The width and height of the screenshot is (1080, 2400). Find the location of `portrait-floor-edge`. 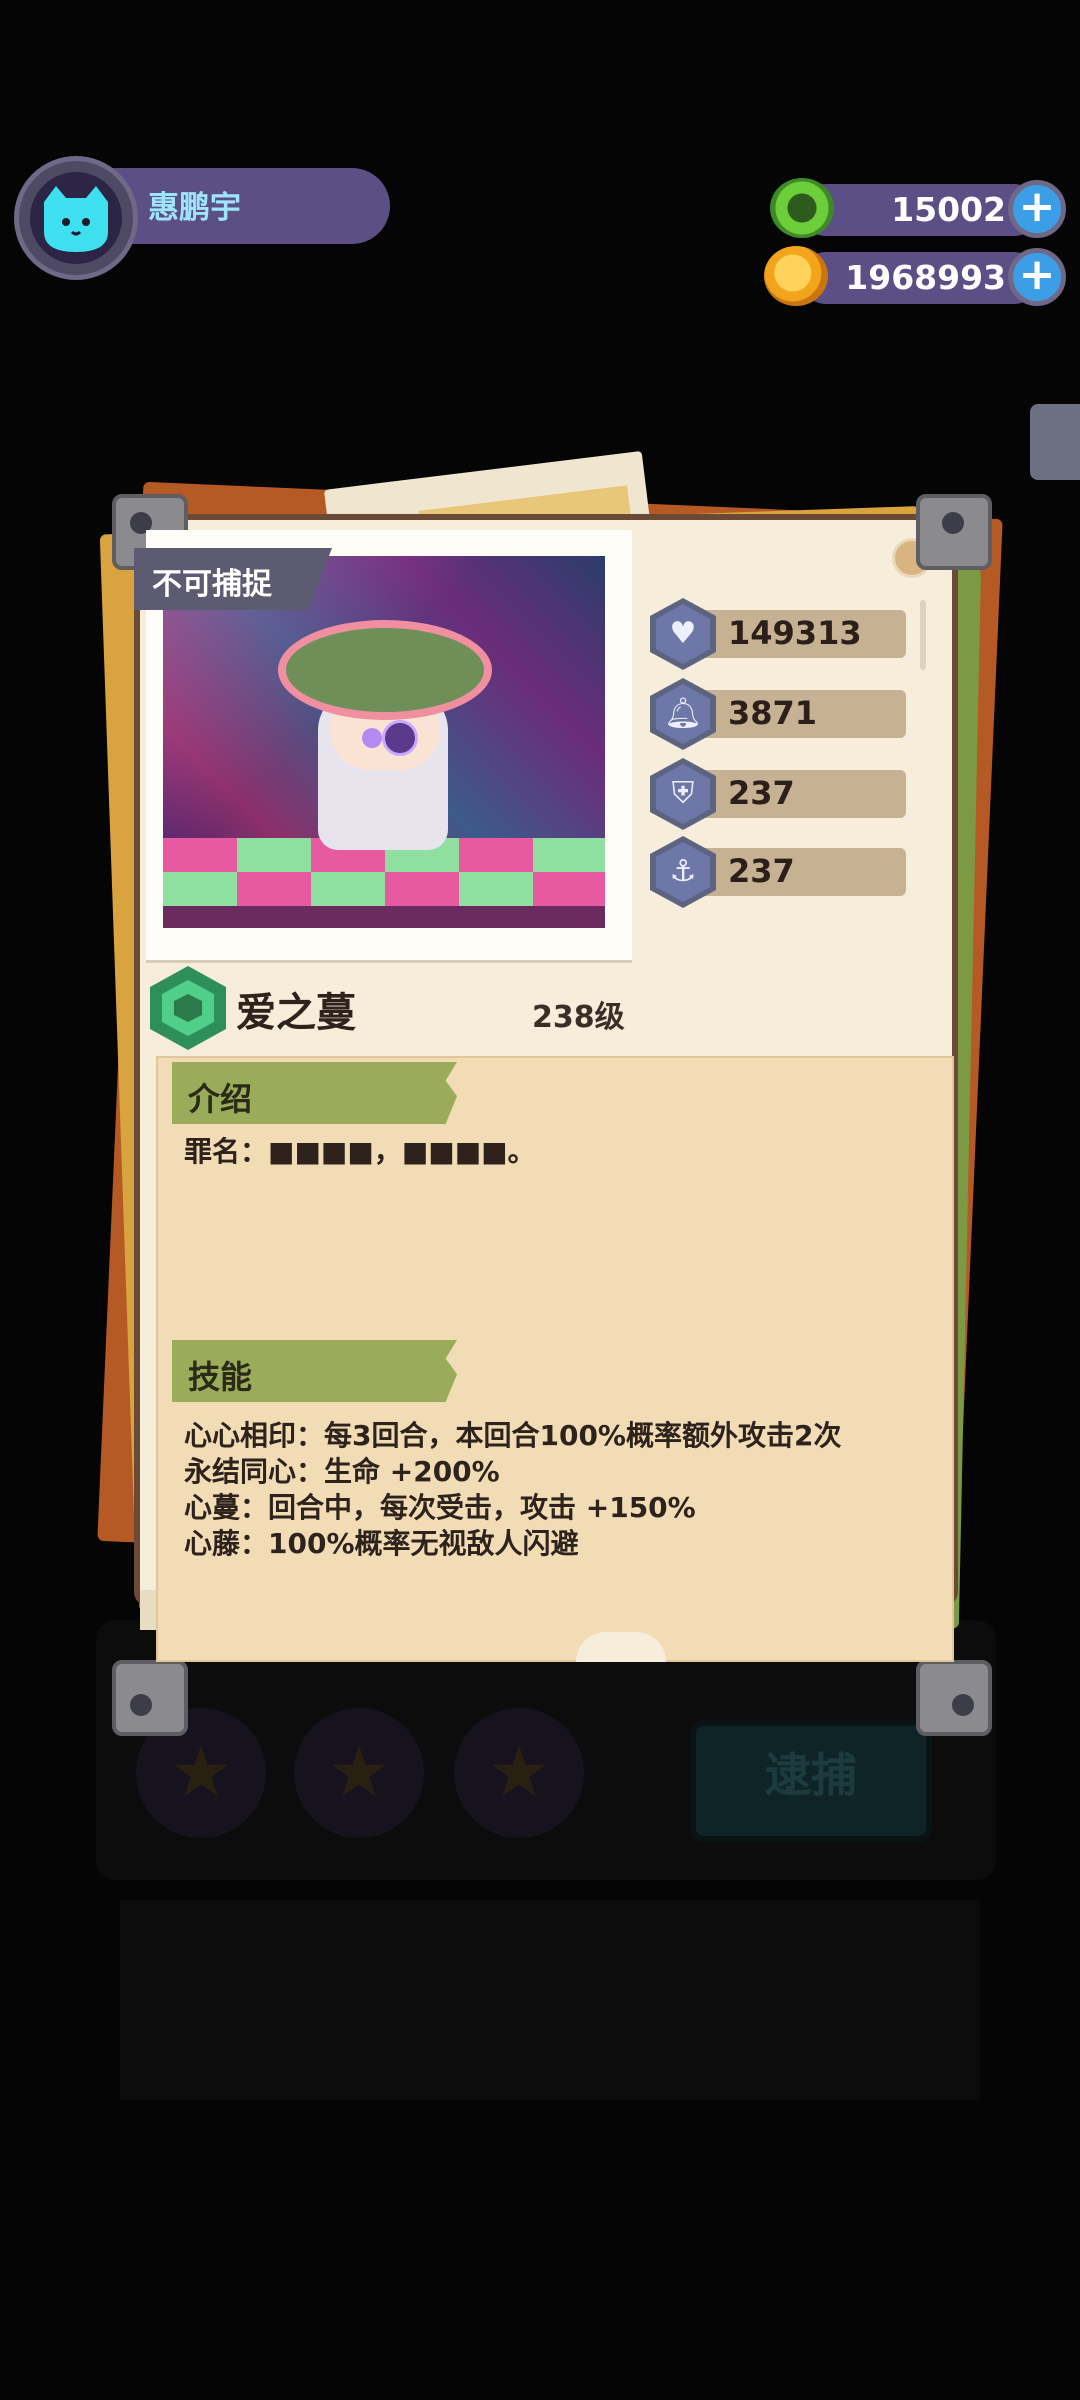

portrait-floor-edge is located at coordinates (384, 917).